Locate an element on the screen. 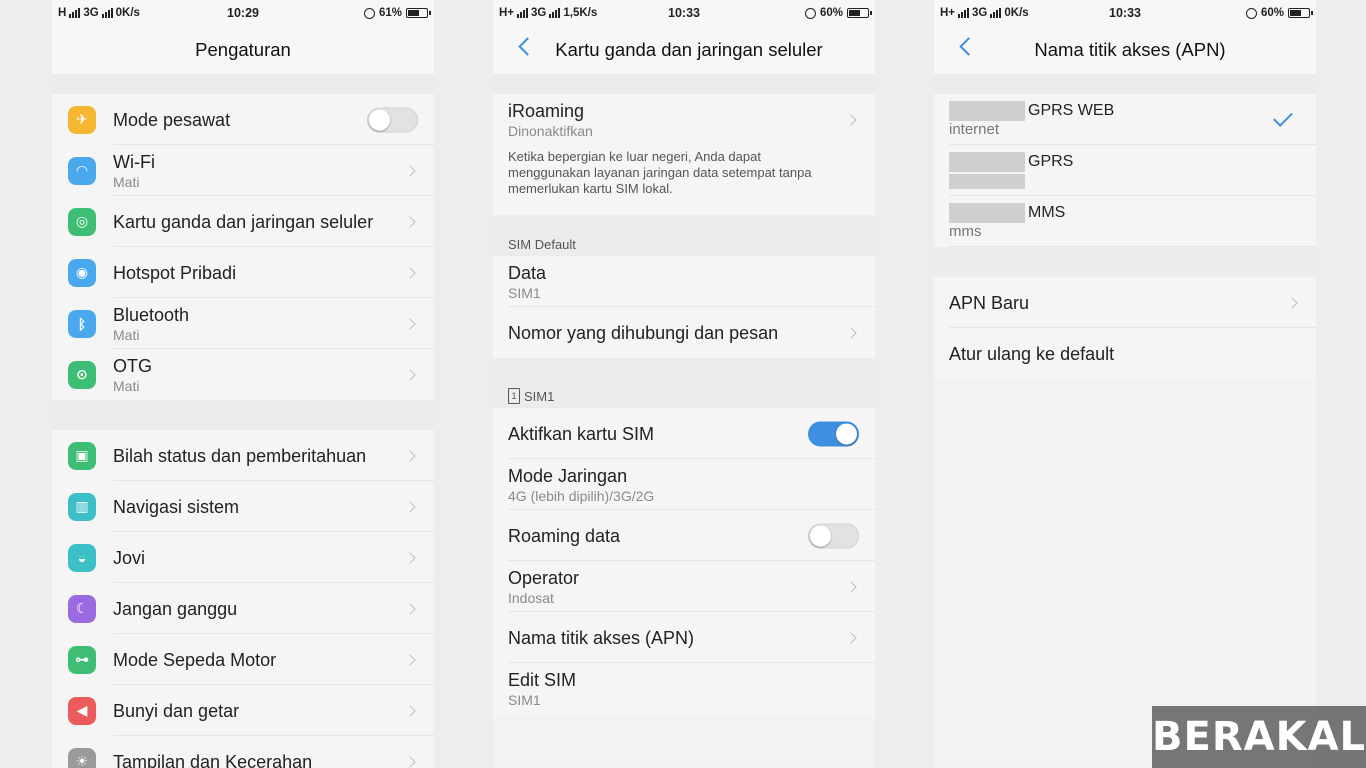 Image resolution: width=1366 pixels, height=768 pixels. row-navigasi-sistem: ▥ Navigasi sistem is located at coordinates (243, 506).